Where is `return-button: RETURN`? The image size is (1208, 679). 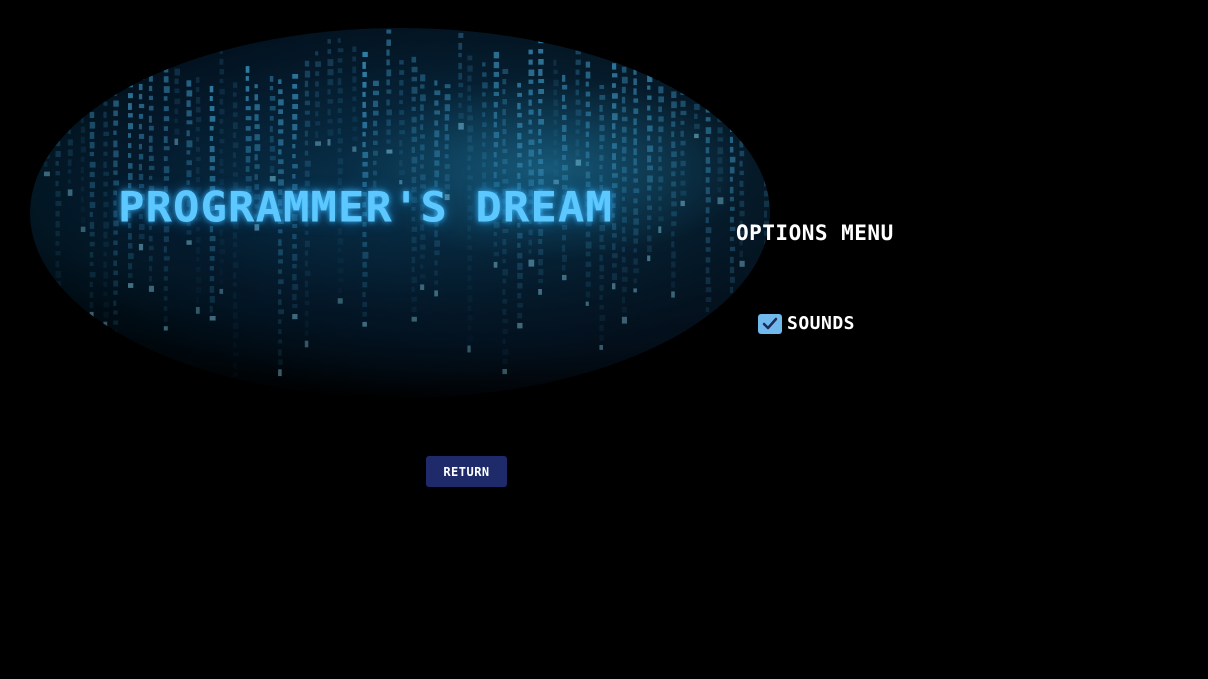
return-button: RETURN is located at coordinates (466, 471).